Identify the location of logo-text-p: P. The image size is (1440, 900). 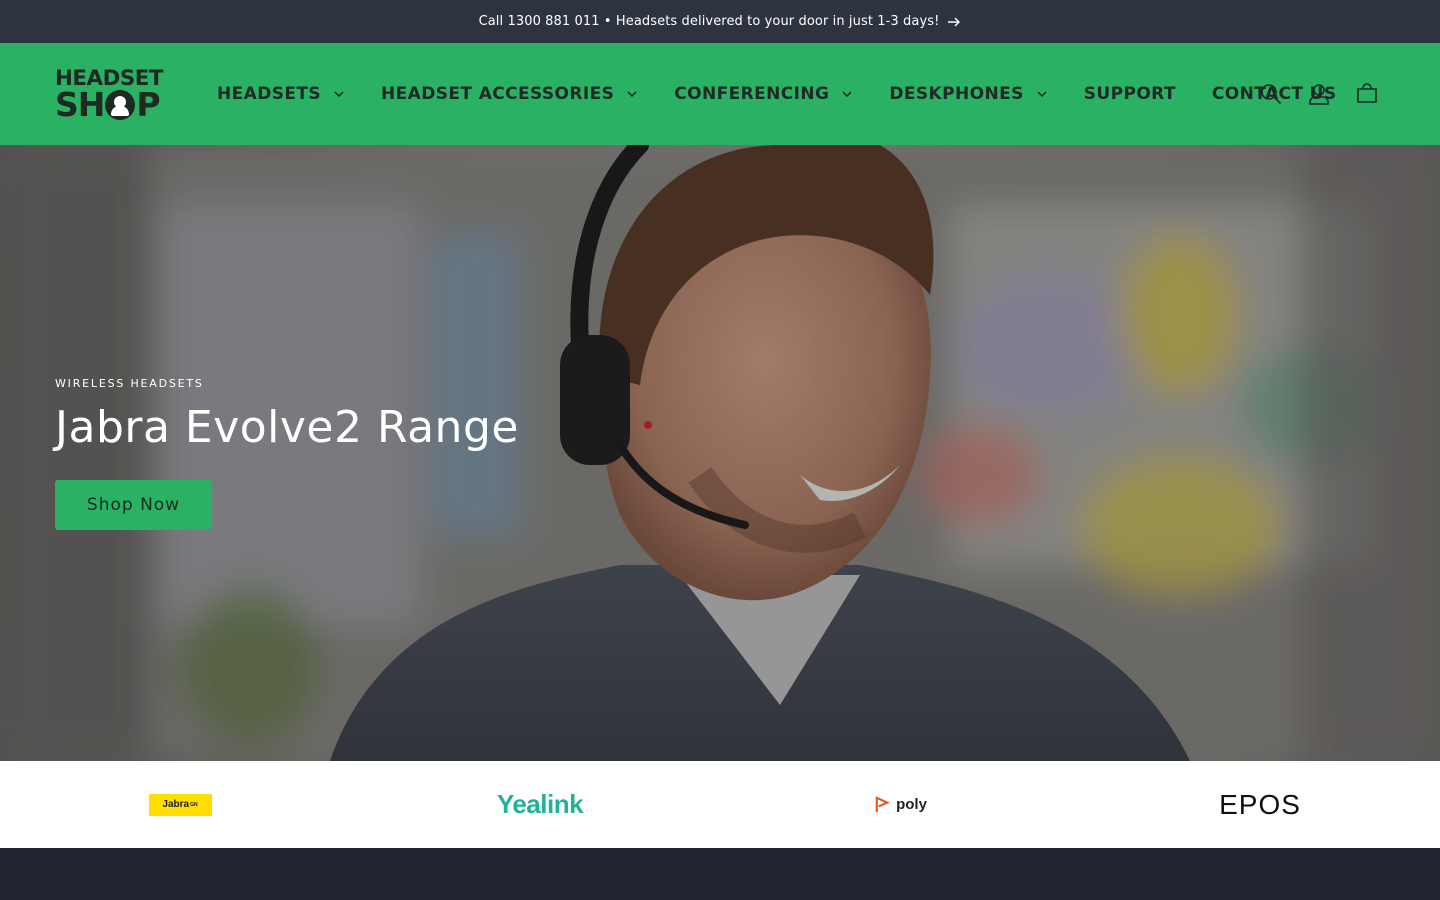
(148, 104).